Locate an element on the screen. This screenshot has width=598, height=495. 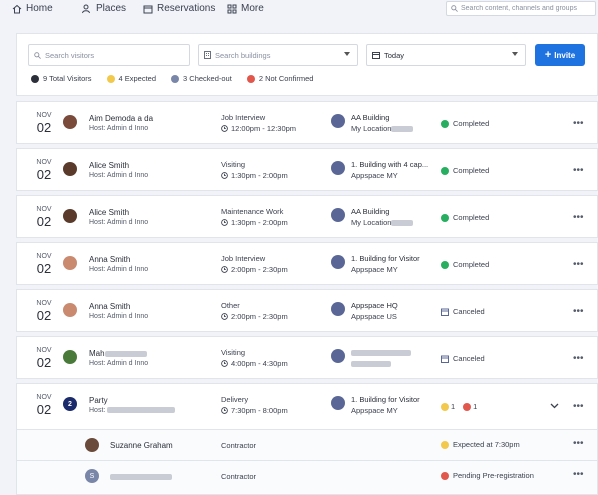
nav-more-label: More is located at coordinates (252, 8).